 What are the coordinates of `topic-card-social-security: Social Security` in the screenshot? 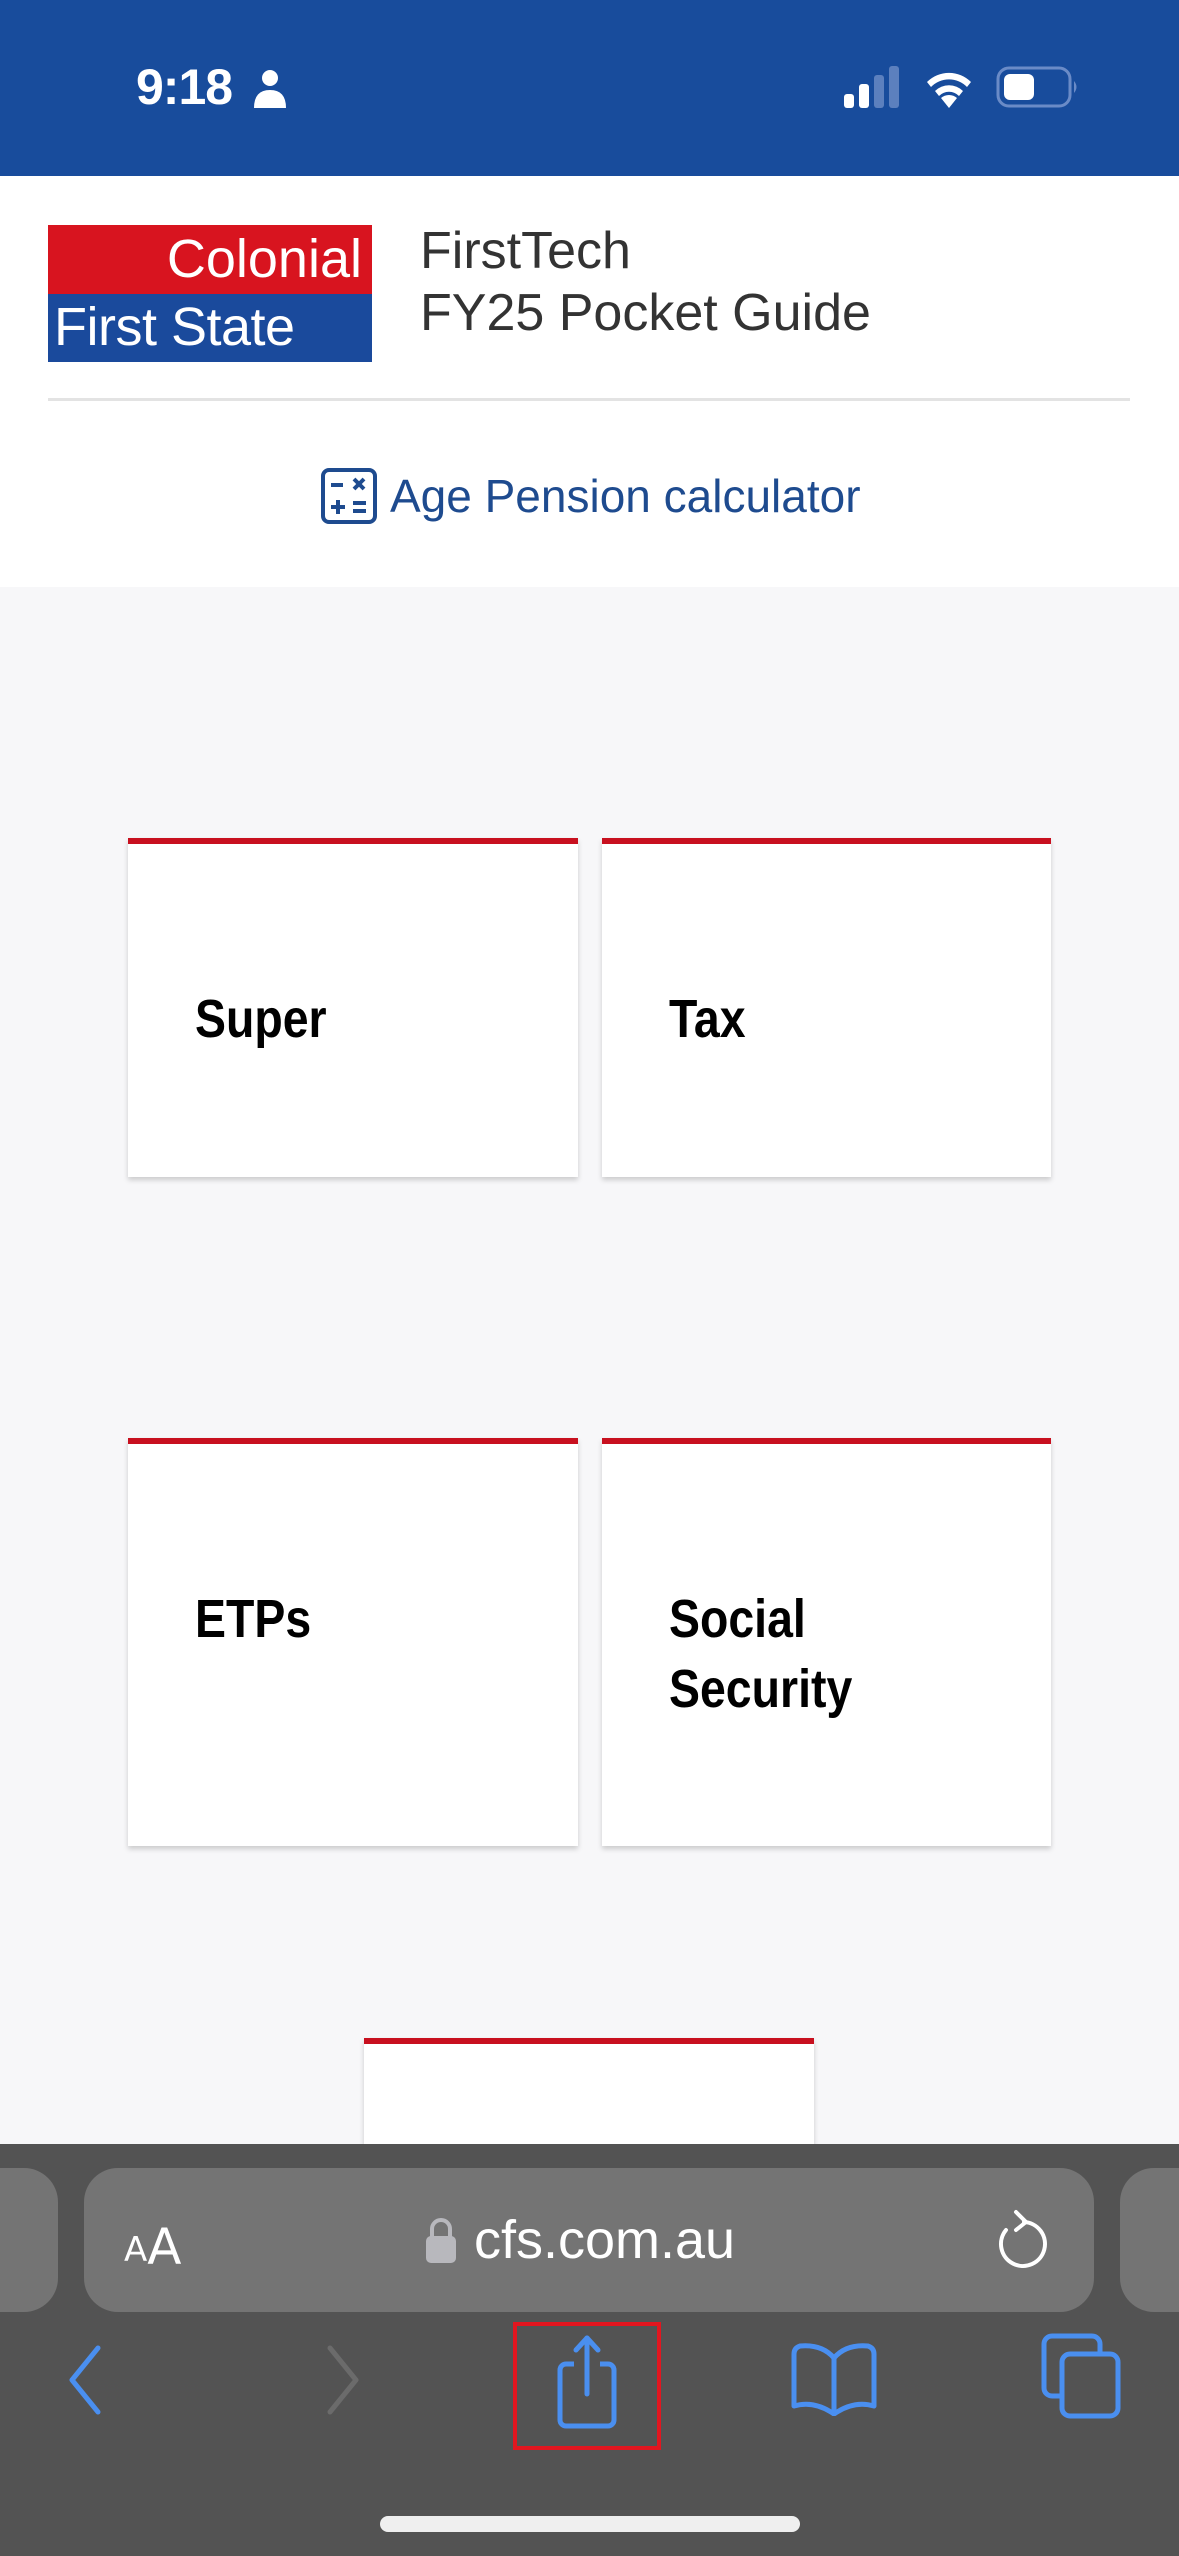 It's located at (826, 1642).